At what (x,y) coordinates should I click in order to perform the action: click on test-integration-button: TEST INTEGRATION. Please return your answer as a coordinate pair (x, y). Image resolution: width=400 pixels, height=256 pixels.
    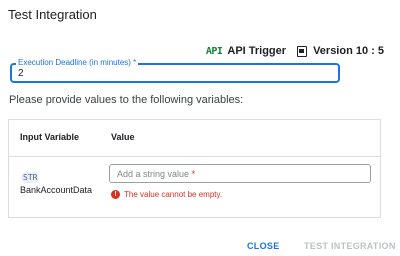
    Looking at the image, I should click on (350, 246).